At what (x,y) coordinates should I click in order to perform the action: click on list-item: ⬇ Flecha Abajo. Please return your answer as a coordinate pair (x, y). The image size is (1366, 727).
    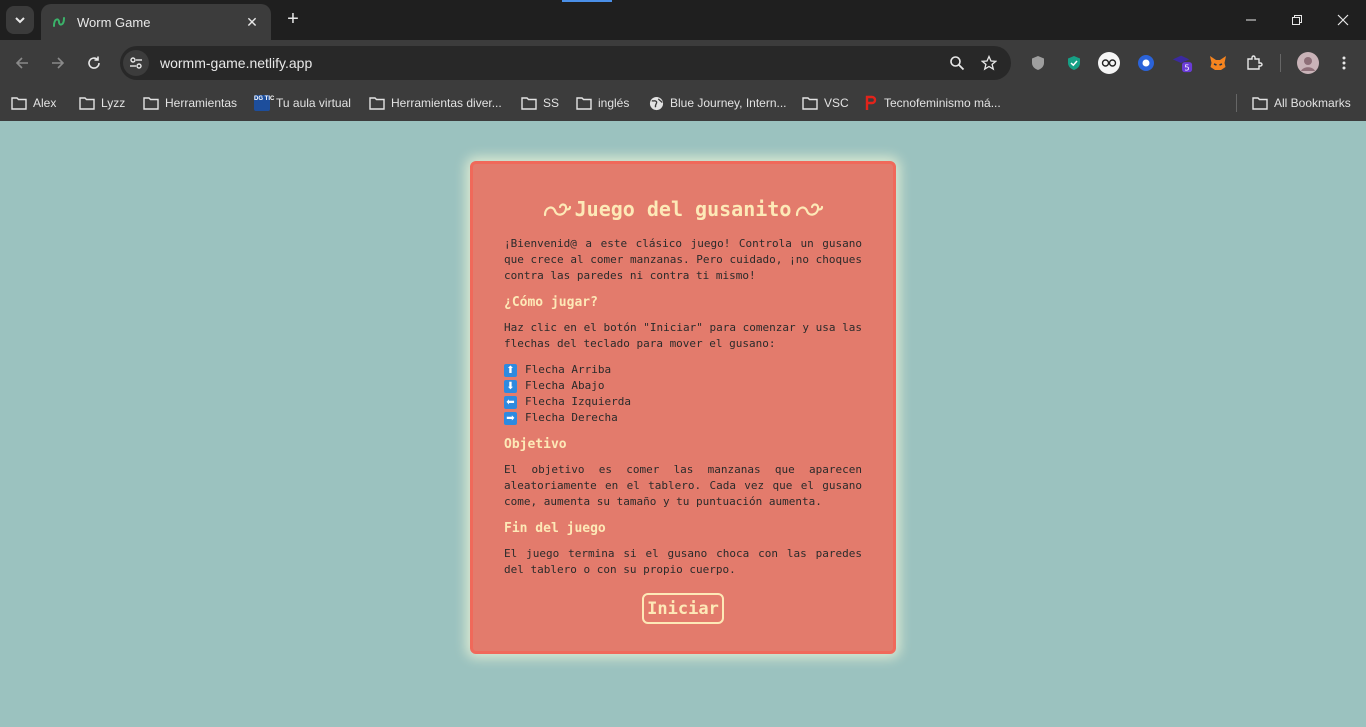
    Looking at the image, I should click on (683, 386).